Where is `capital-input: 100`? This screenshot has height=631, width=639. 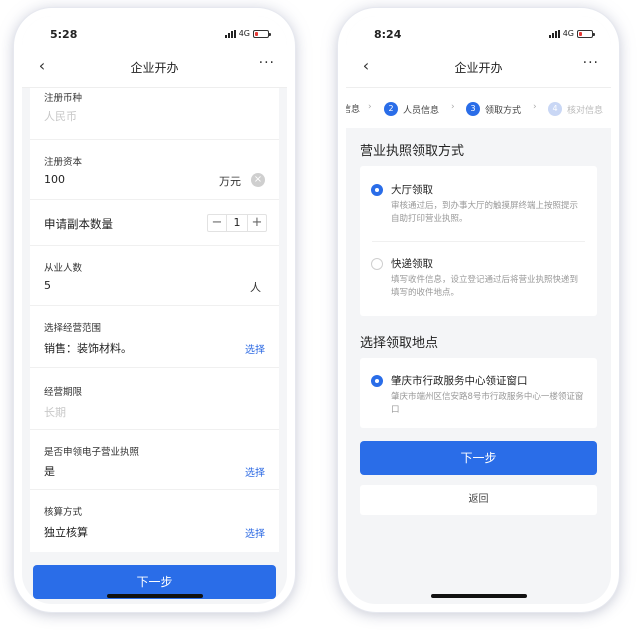
capital-input: 100 is located at coordinates (54, 179).